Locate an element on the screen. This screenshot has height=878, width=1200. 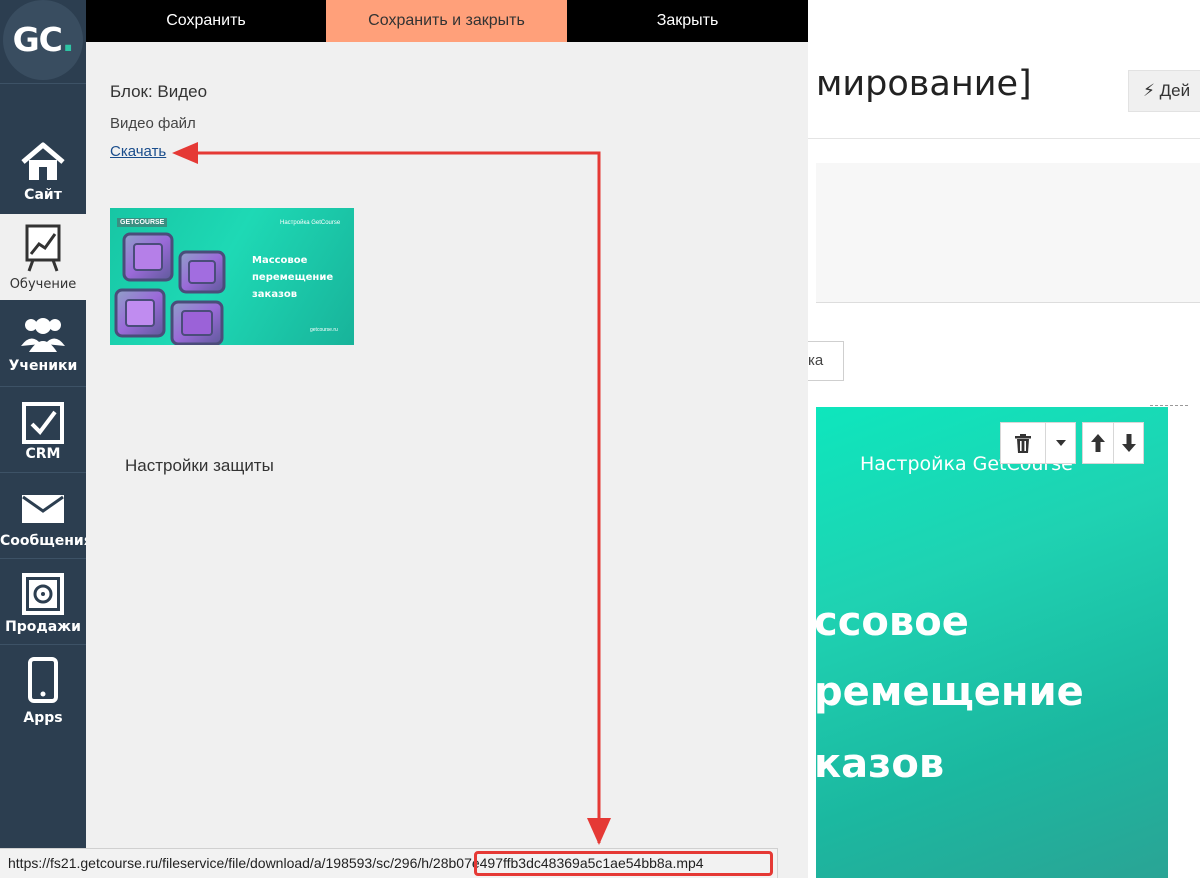
logo: GC. is located at coordinates (43, 40).